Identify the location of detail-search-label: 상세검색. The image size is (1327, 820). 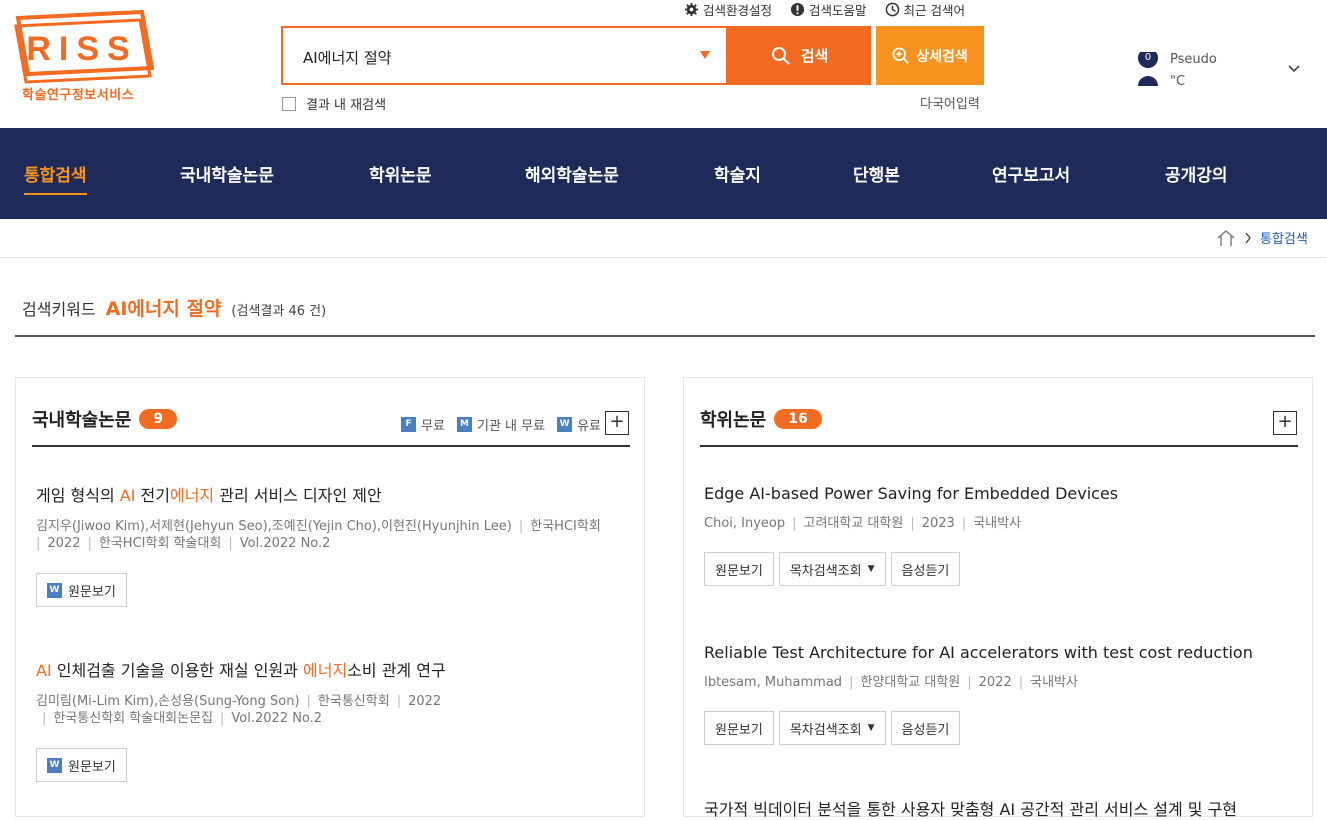
(942, 56).